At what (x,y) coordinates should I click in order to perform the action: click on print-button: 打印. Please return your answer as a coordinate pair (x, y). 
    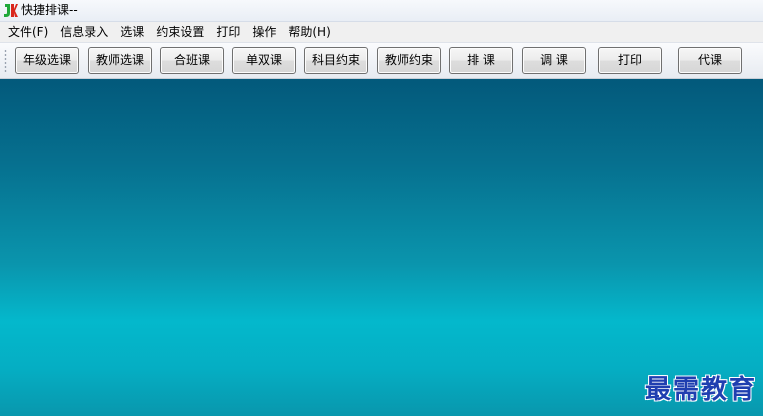
    Looking at the image, I should click on (630, 60).